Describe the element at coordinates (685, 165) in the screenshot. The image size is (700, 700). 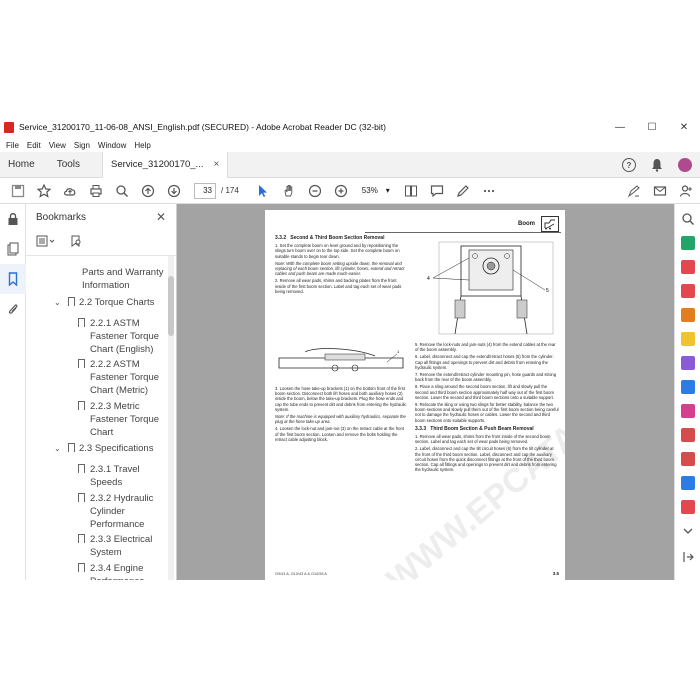
I see `user-avatar` at that location.